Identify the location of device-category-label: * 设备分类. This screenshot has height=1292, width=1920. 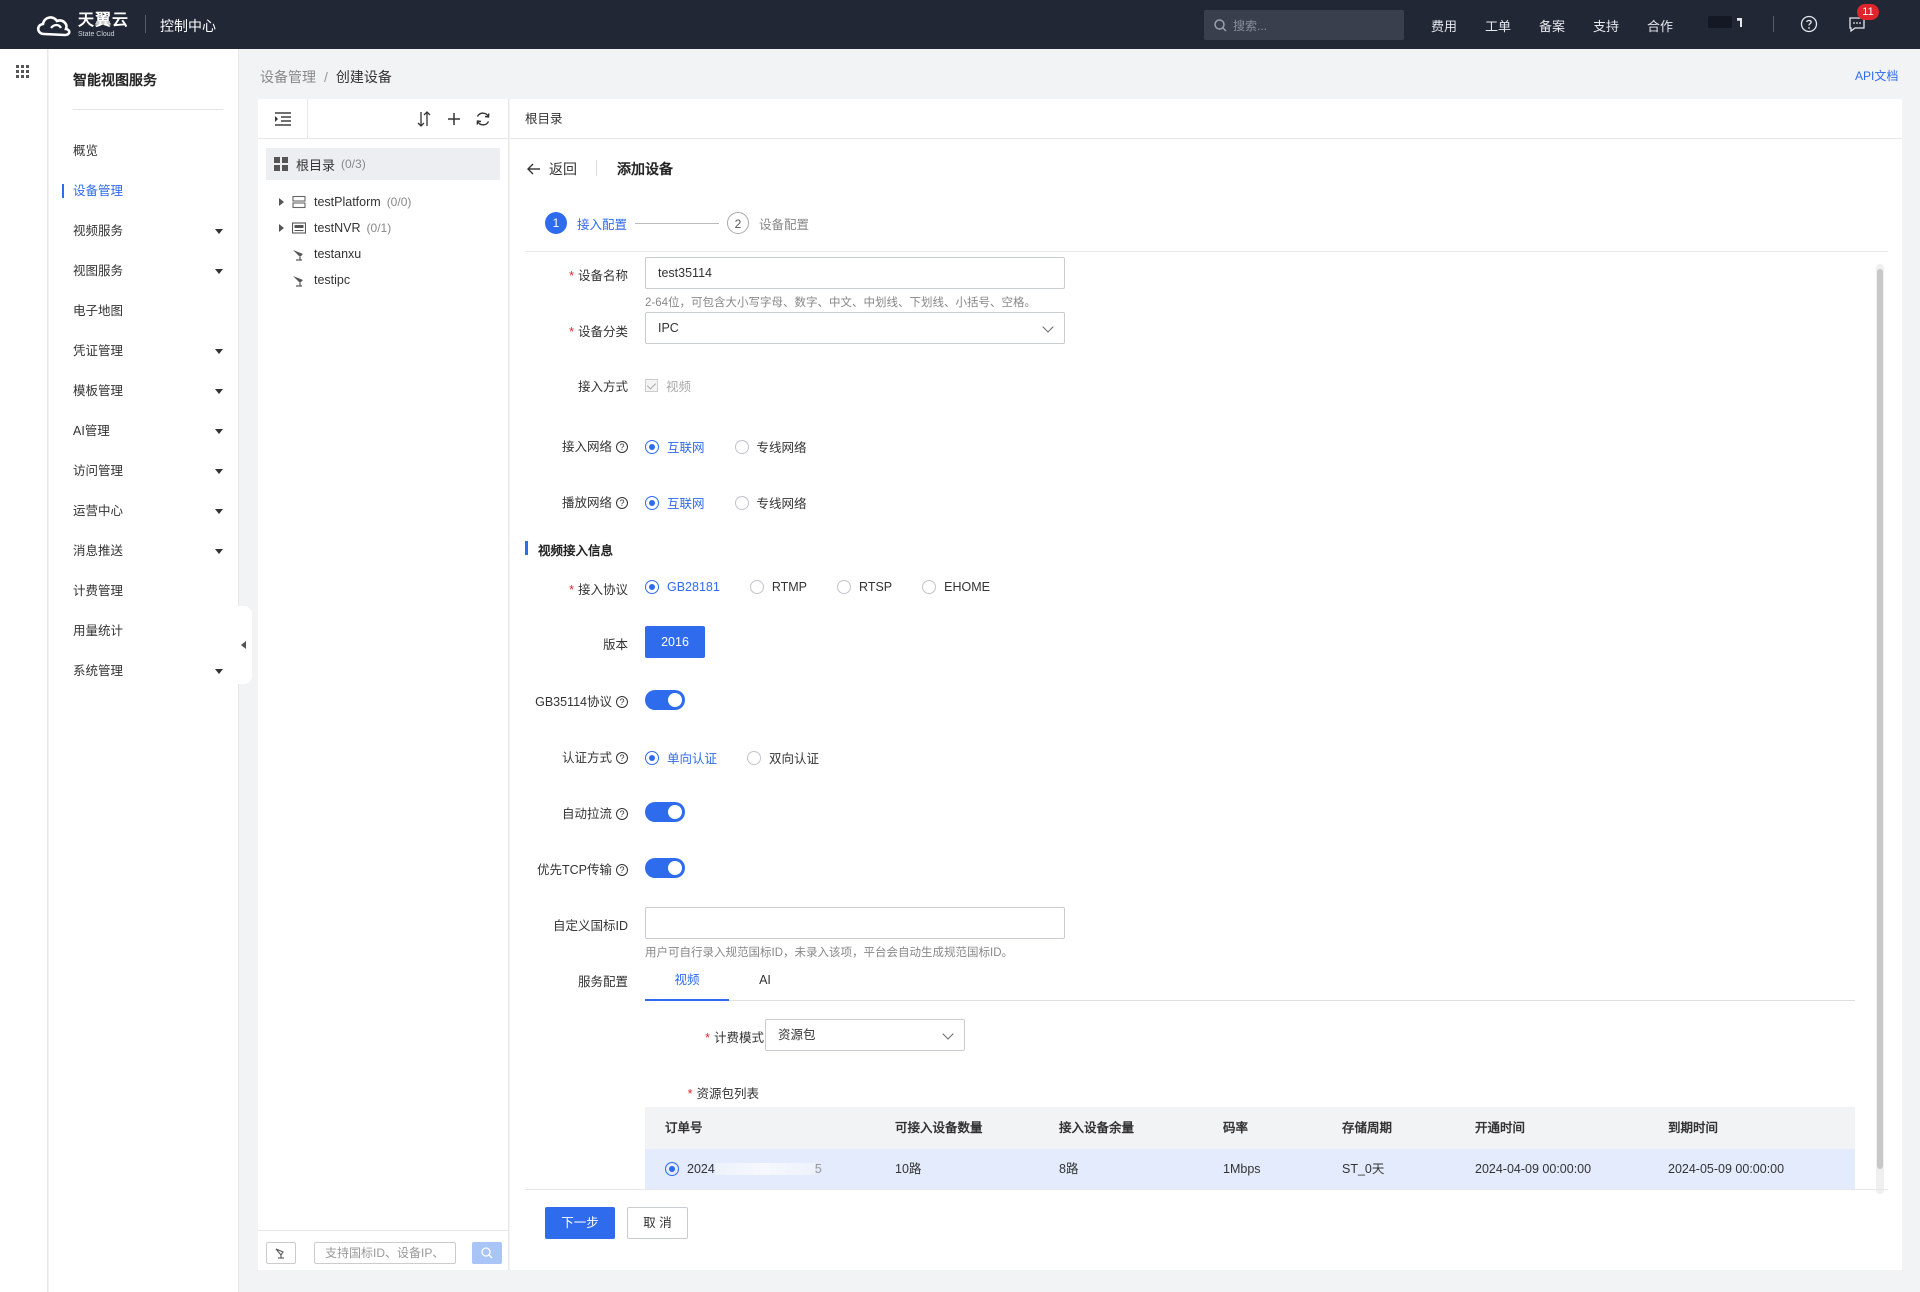
(598, 332).